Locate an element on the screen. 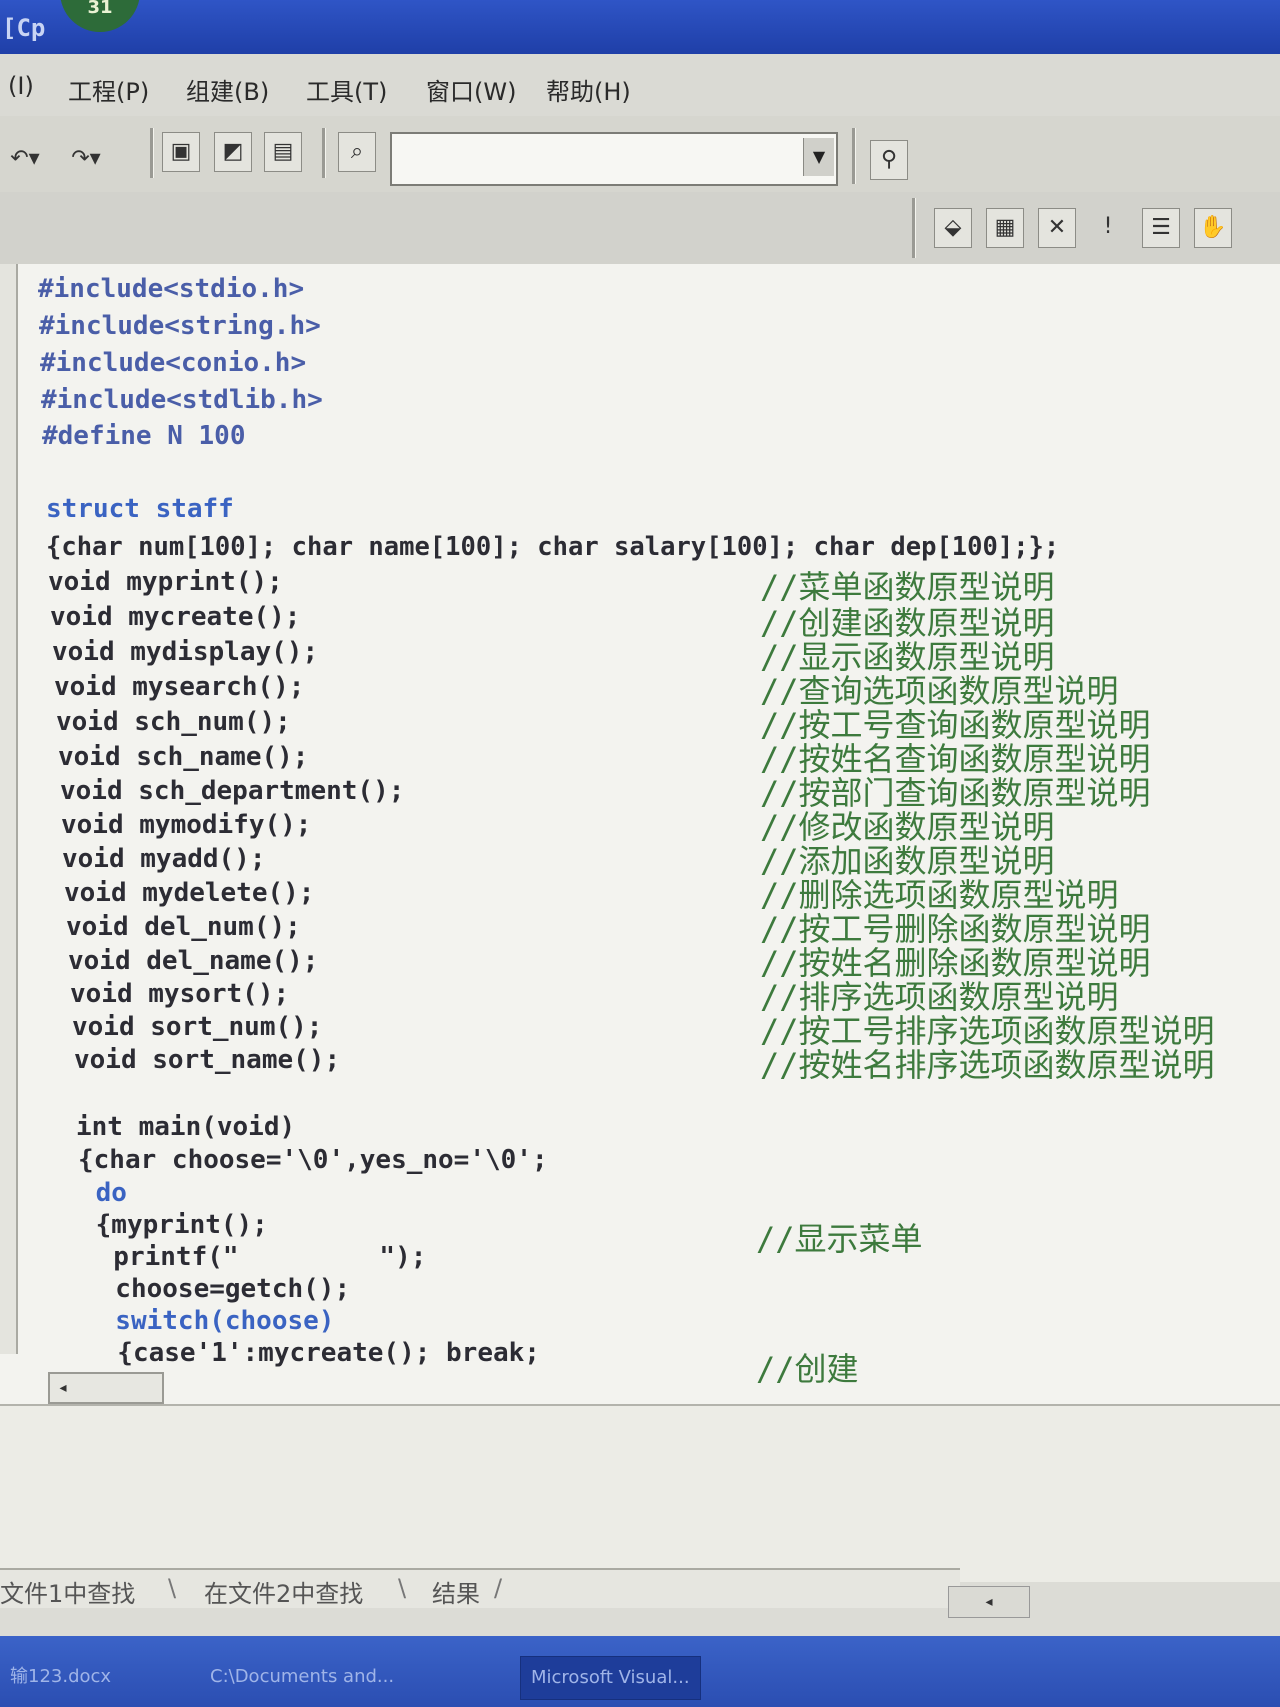 This screenshot has width=1280, height=1707. code-comment: //按姓名排序选项函数原型说明 is located at coordinates (987, 1065).